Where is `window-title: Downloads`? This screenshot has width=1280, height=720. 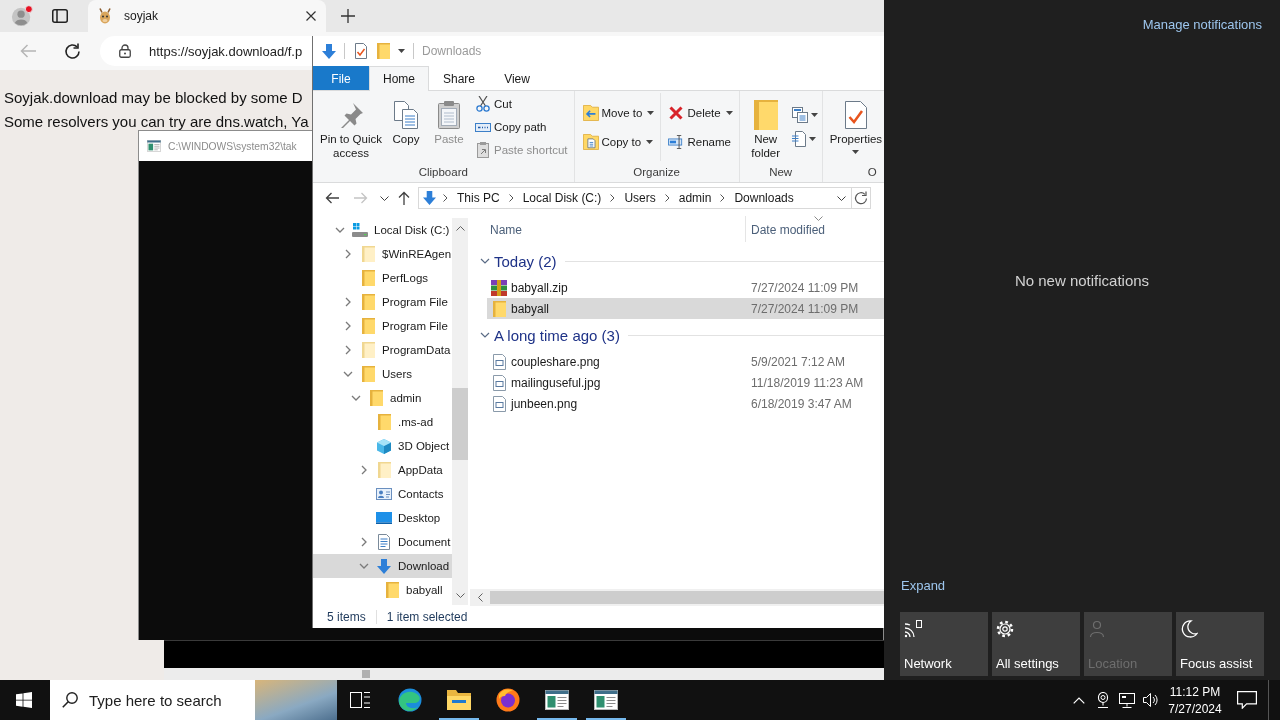
window-title: Downloads is located at coordinates (452, 51).